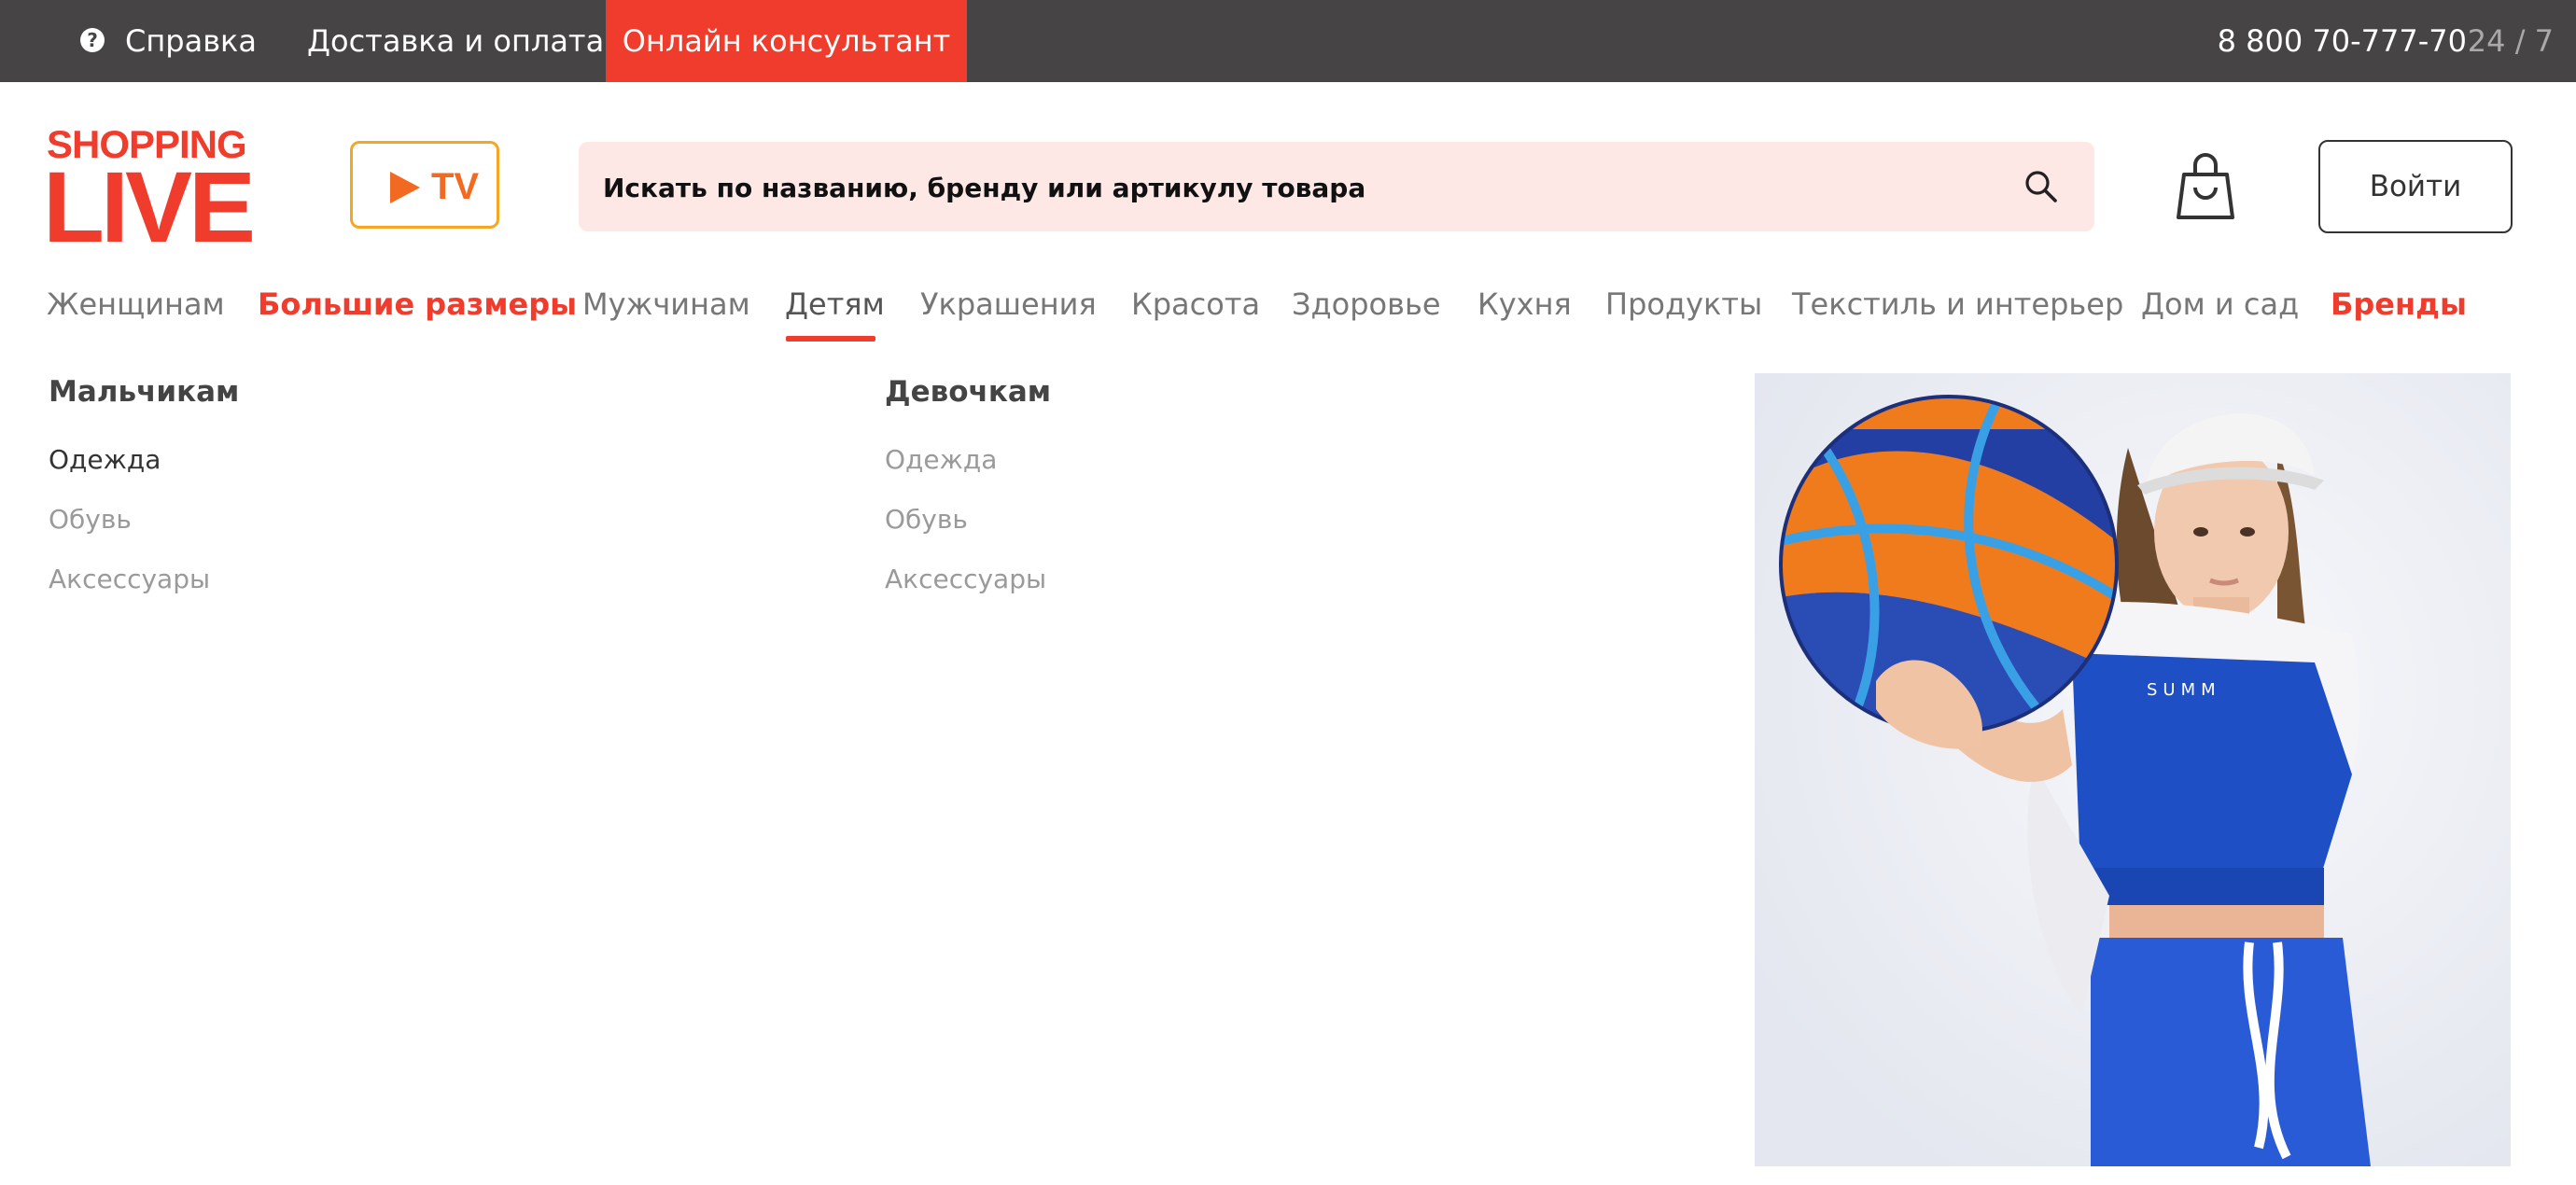 The width and height of the screenshot is (2576, 1185). What do you see at coordinates (2205, 187) in the screenshot?
I see `shopping-bag-icon` at bounding box center [2205, 187].